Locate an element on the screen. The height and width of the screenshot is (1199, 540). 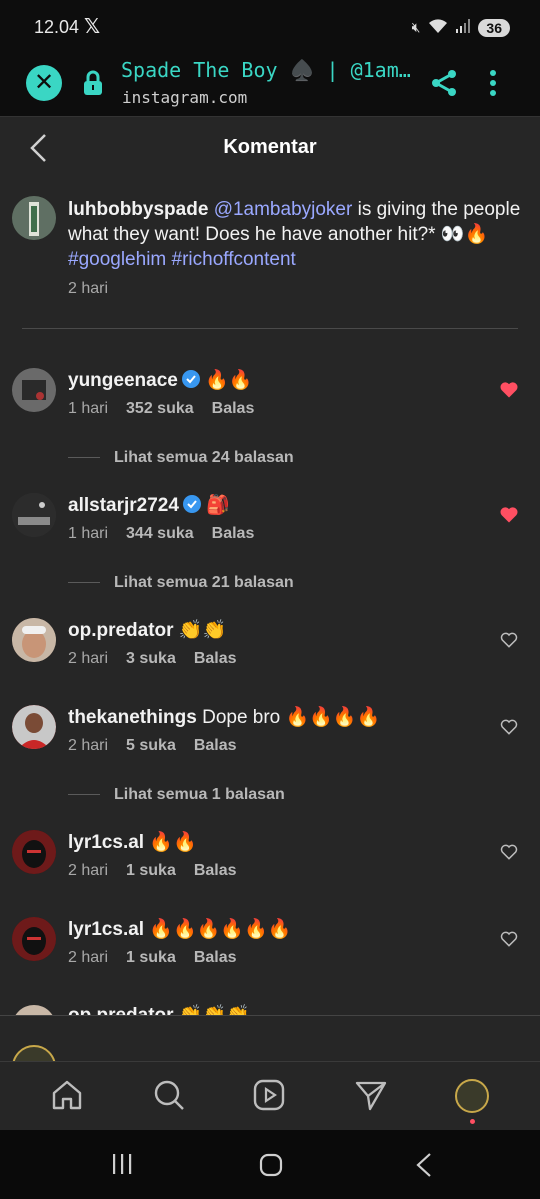
system-back-icon is located at coordinates (424, 1165).